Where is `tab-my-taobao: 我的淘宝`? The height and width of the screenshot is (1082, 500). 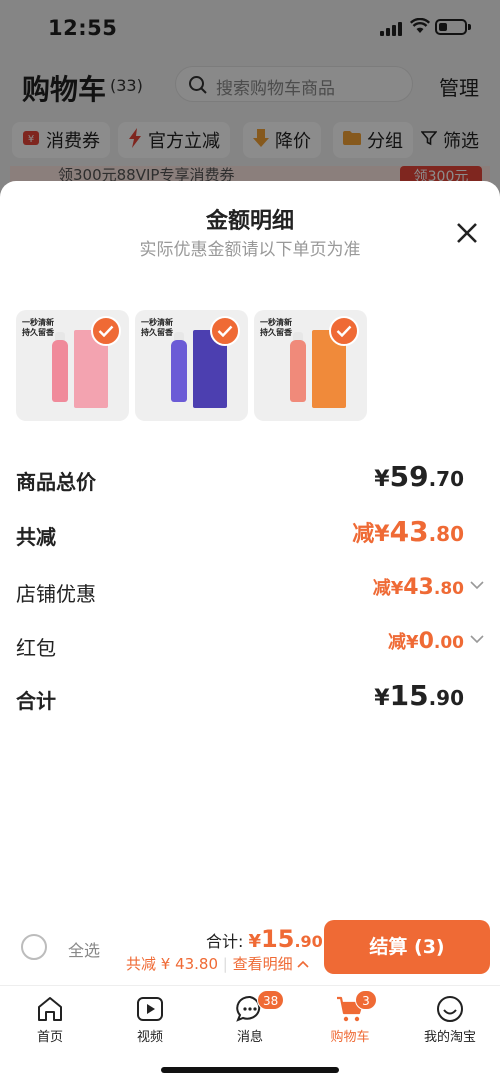 tab-my-taobao: 我的淘宝 is located at coordinates (450, 1019).